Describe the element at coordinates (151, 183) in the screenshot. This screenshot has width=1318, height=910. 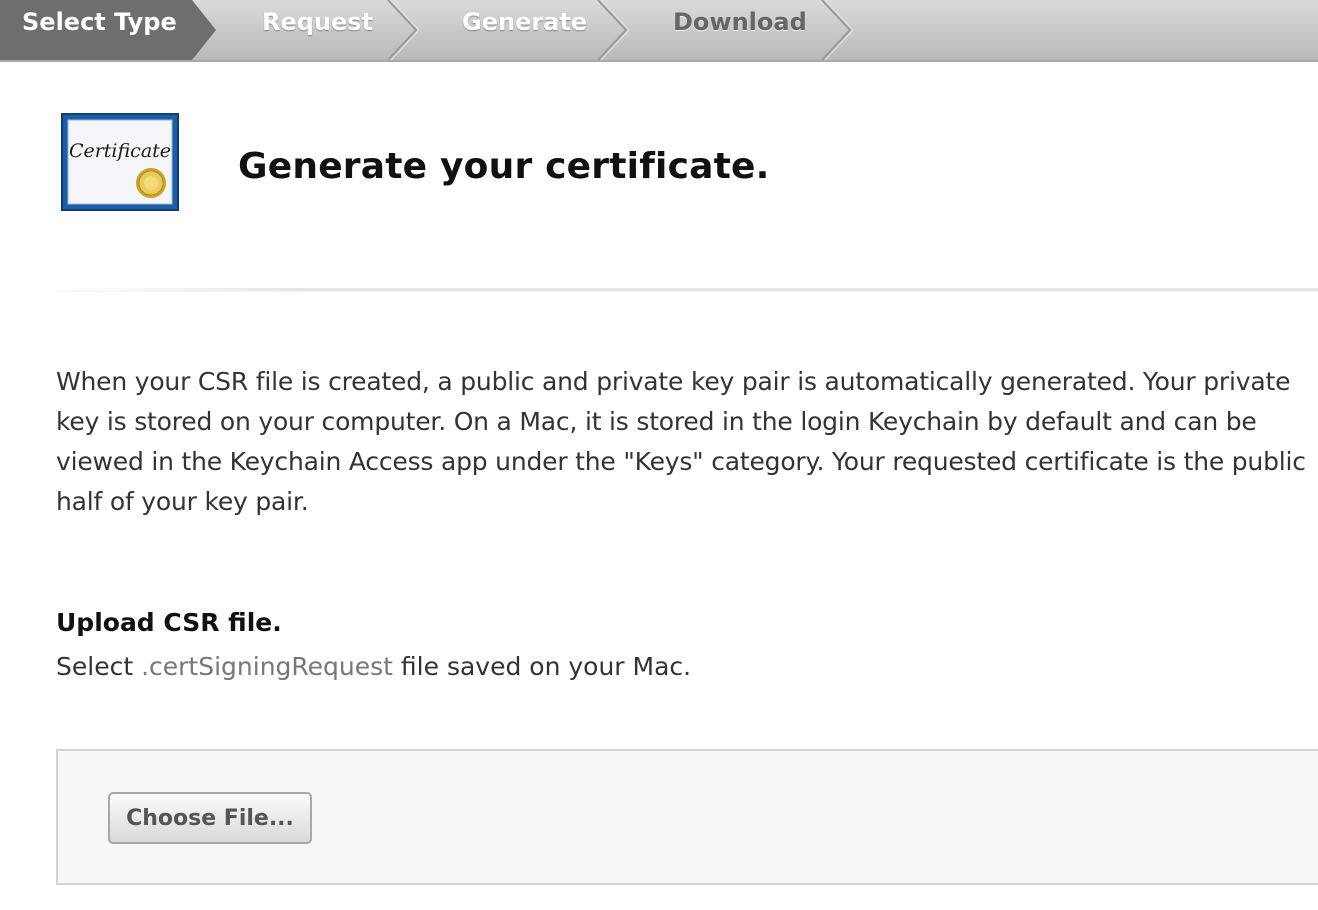
I see `seal-icon` at that location.